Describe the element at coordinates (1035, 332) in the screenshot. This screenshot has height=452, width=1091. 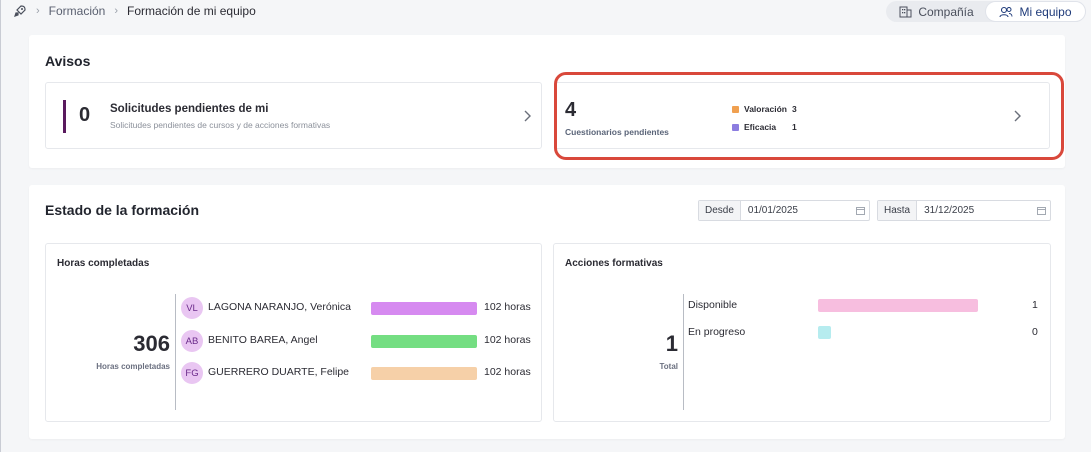
I see `status-value: 0` at that location.